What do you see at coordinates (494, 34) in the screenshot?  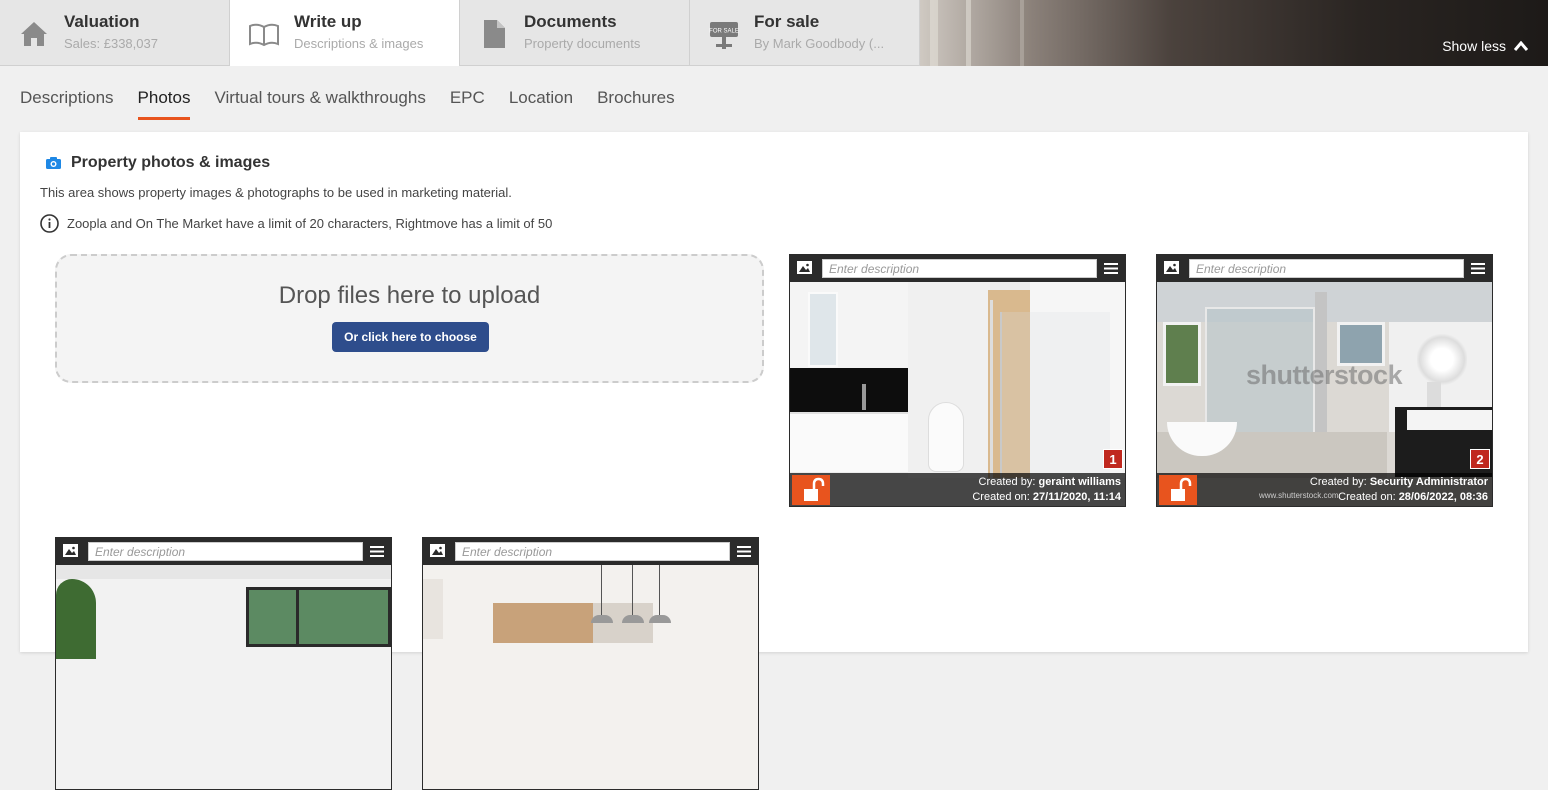 I see `document-icon` at bounding box center [494, 34].